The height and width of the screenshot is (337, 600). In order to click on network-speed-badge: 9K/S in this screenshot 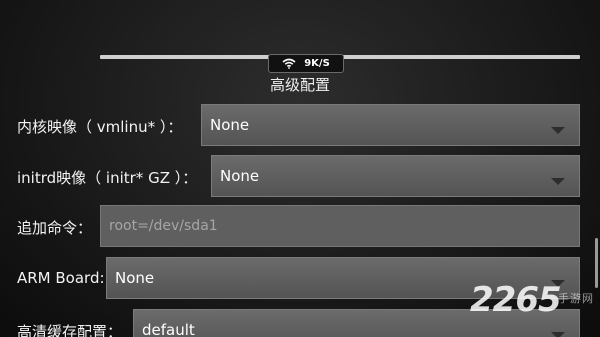, I will do `click(306, 63)`.